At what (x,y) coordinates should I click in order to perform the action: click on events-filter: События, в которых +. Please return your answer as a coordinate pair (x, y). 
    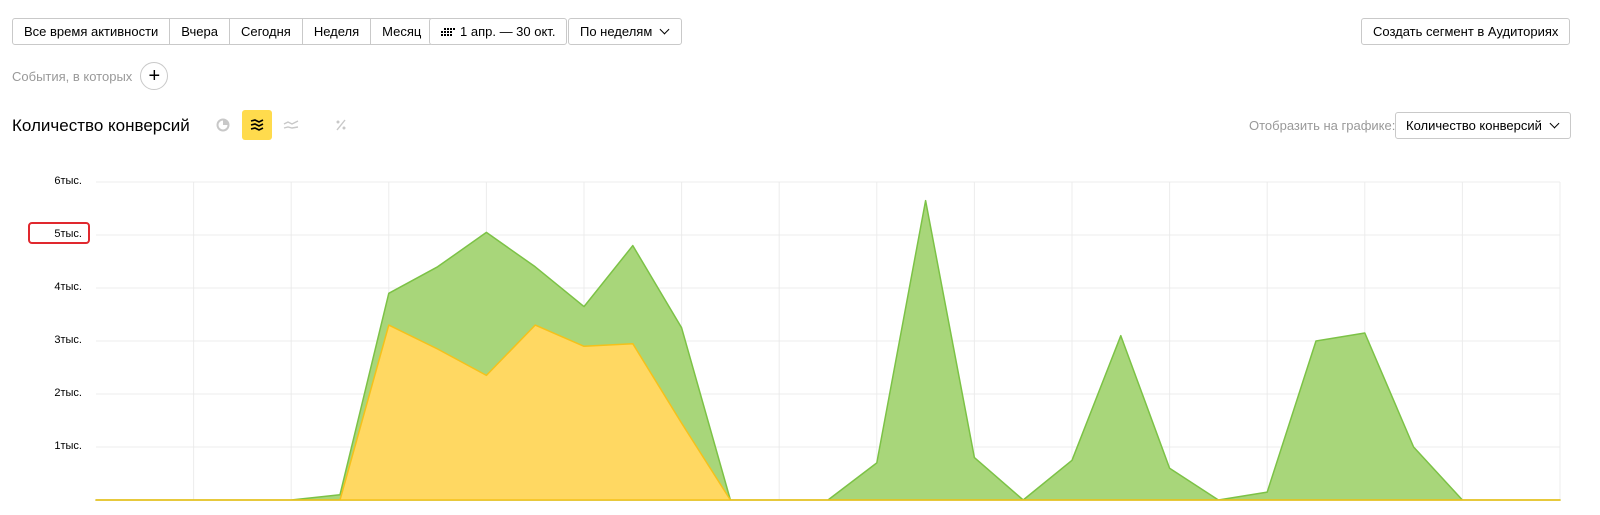
    Looking at the image, I should click on (90, 76).